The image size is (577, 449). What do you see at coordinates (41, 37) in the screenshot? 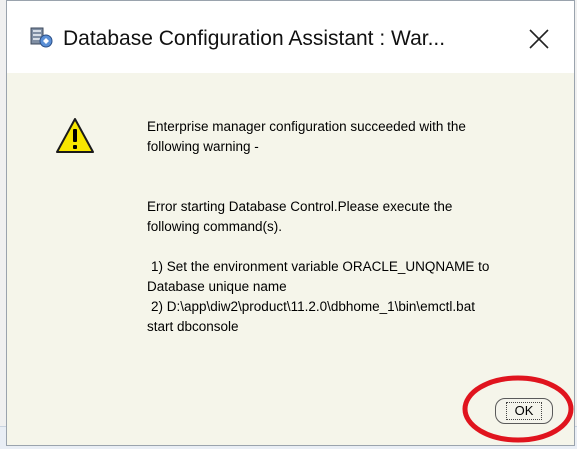
I see `database-config-app-icon` at bounding box center [41, 37].